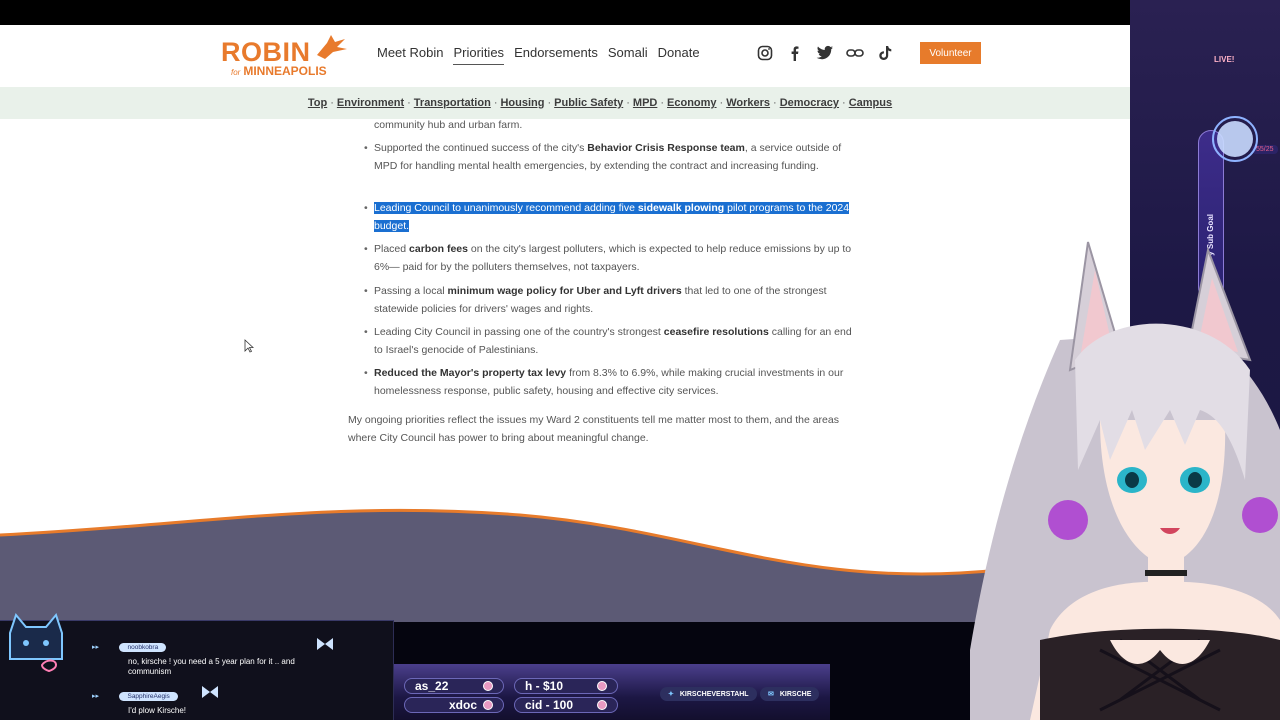  What do you see at coordinates (790, 694) in the screenshot?
I see `twitch-handle: ✉ KIRSCHE` at bounding box center [790, 694].